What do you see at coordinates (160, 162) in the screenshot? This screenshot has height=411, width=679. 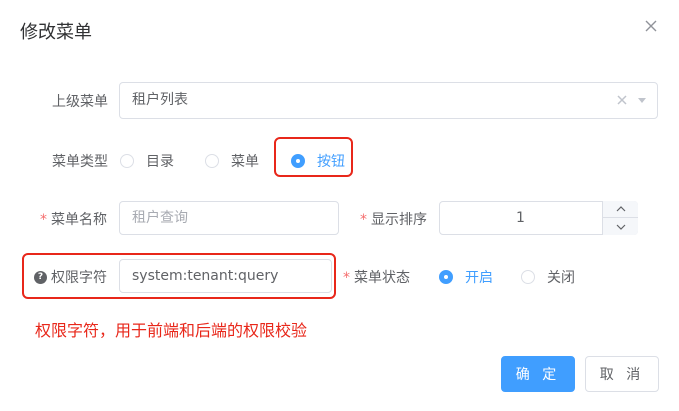 I see `radio-label-directory: 目录` at bounding box center [160, 162].